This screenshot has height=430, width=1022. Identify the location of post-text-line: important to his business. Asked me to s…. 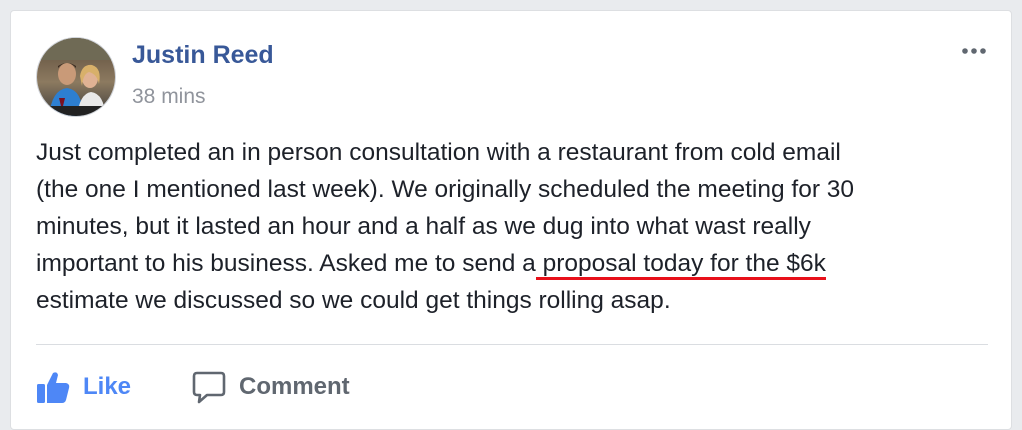
(511, 263).